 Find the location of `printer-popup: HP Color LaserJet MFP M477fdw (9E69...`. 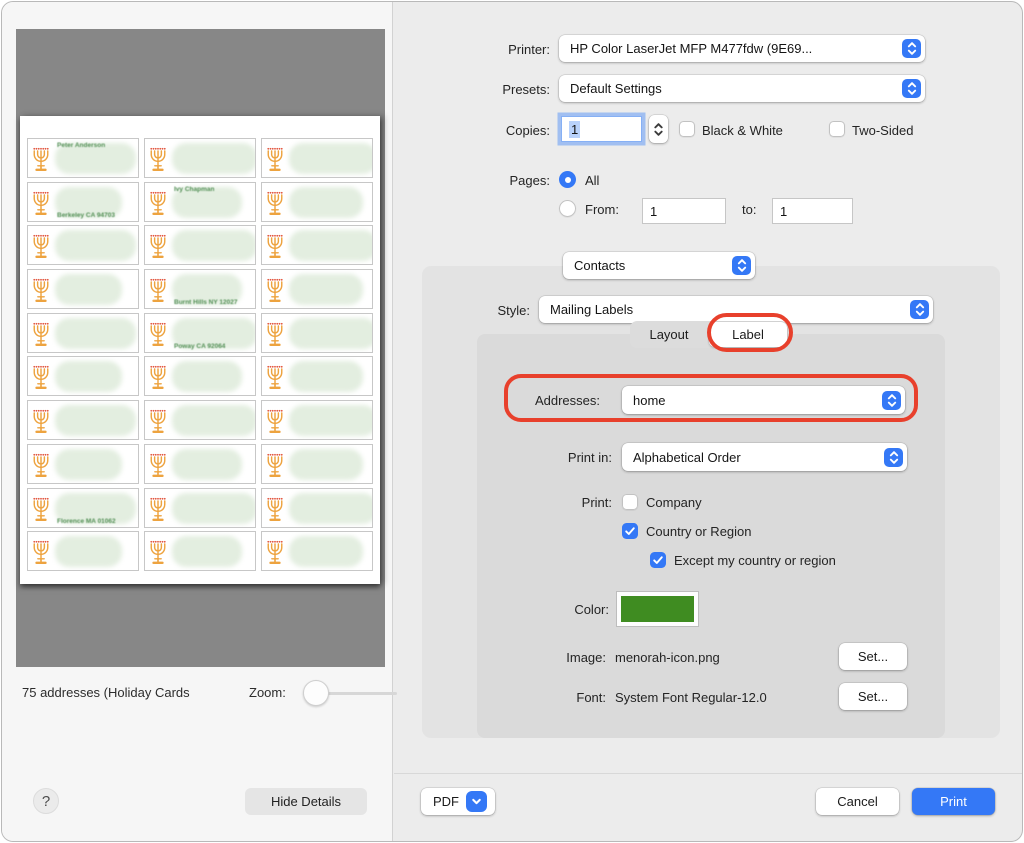

printer-popup: HP Color LaserJet MFP M477fdw (9E69... is located at coordinates (742, 48).